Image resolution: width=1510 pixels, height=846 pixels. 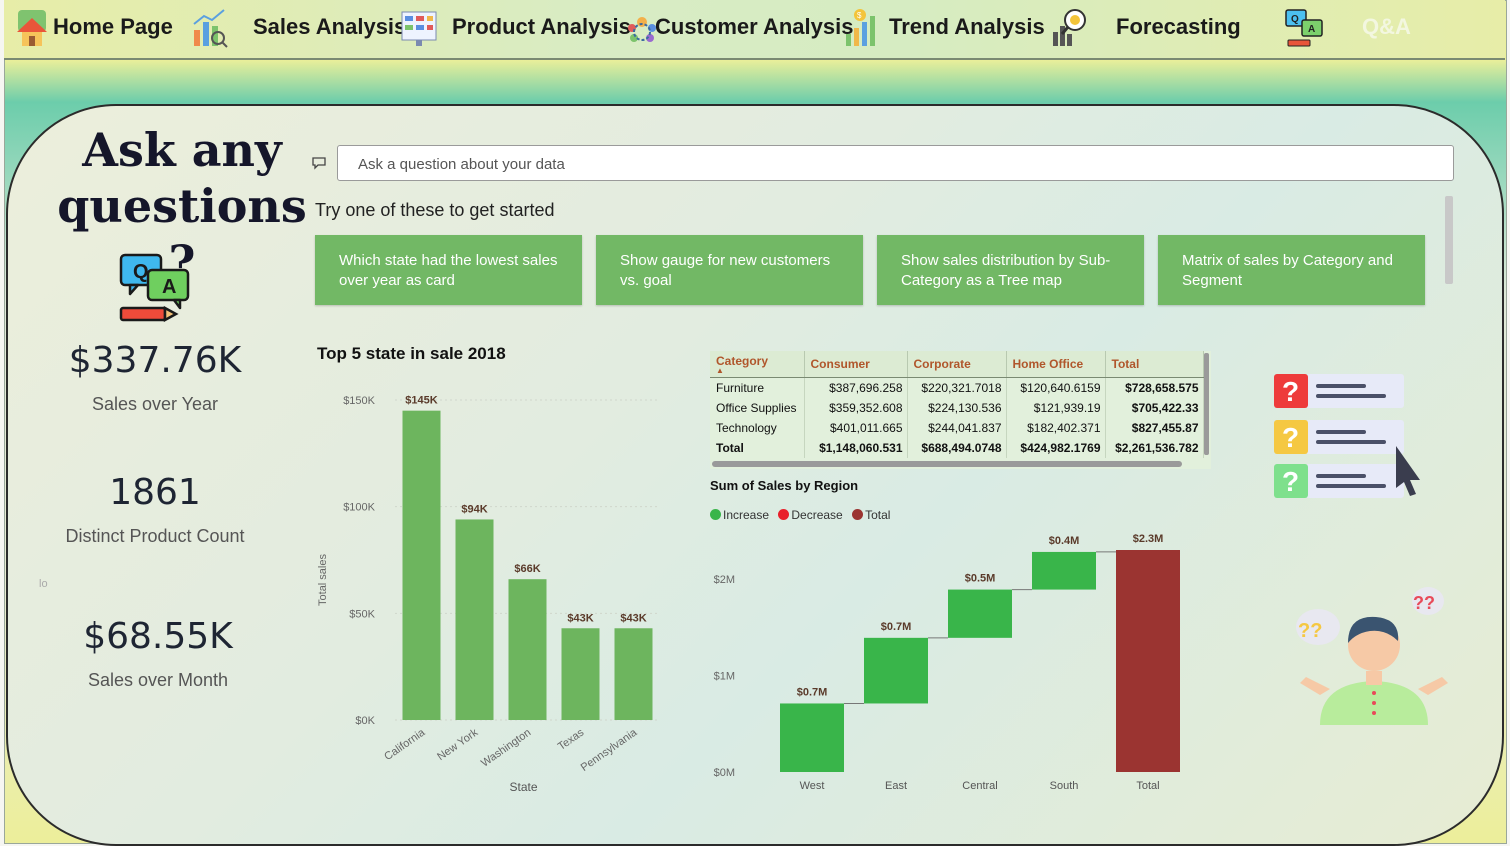 What do you see at coordinates (1056, 364) in the screenshot?
I see `matrix-header-home-office: Home Office` at bounding box center [1056, 364].